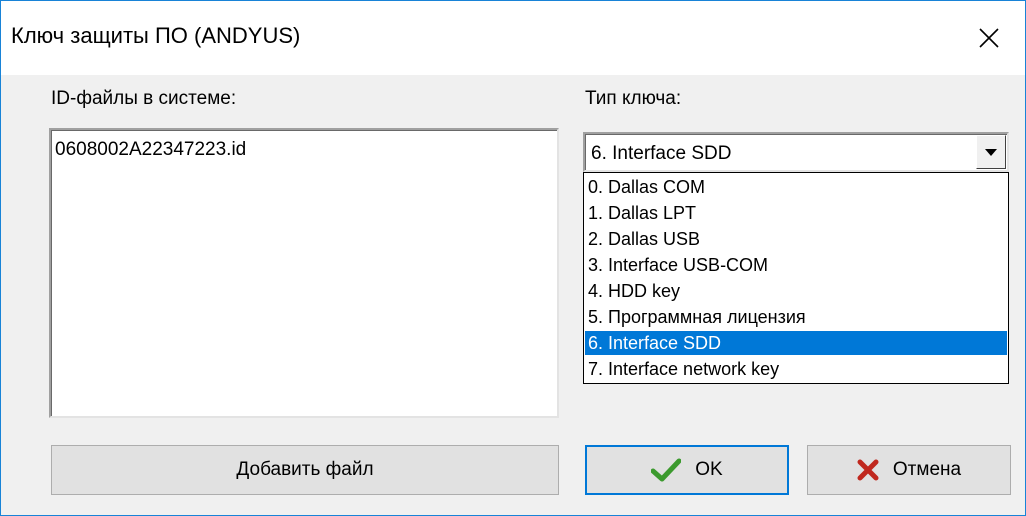  Describe the element at coordinates (796, 265) in the screenshot. I see `dropdown-option: 3. Interface USB-COM` at that location.